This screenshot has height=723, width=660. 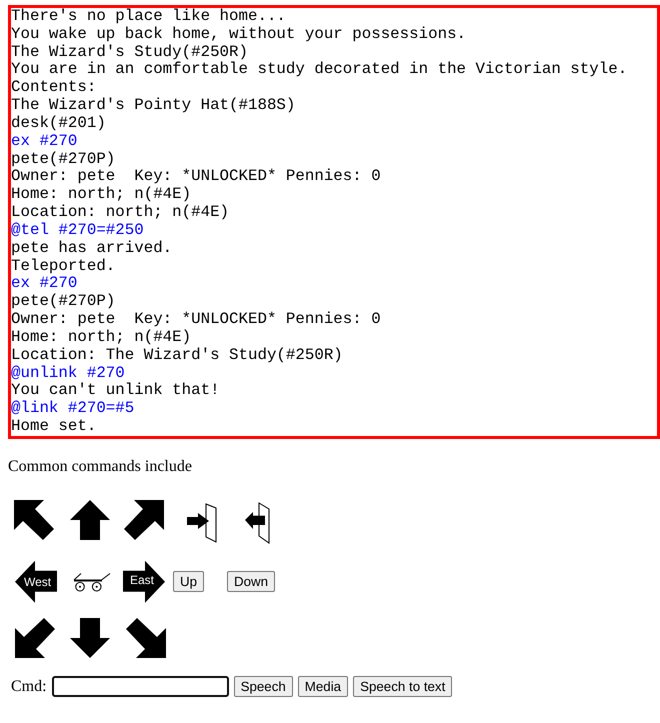 What do you see at coordinates (35, 638) in the screenshot?
I see `down-left-arrow-icon` at bounding box center [35, 638].